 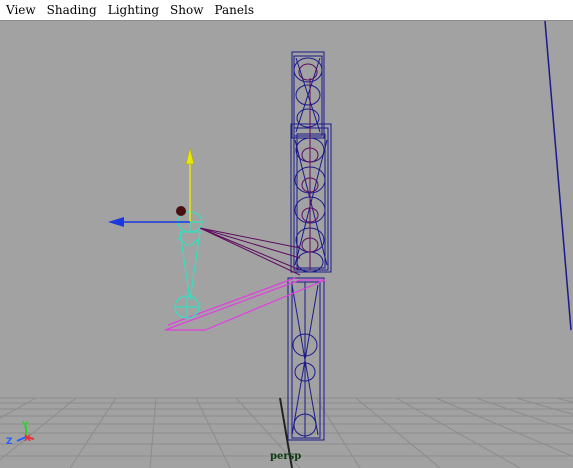 I want to click on scene-edge-line, so click(x=558, y=176).